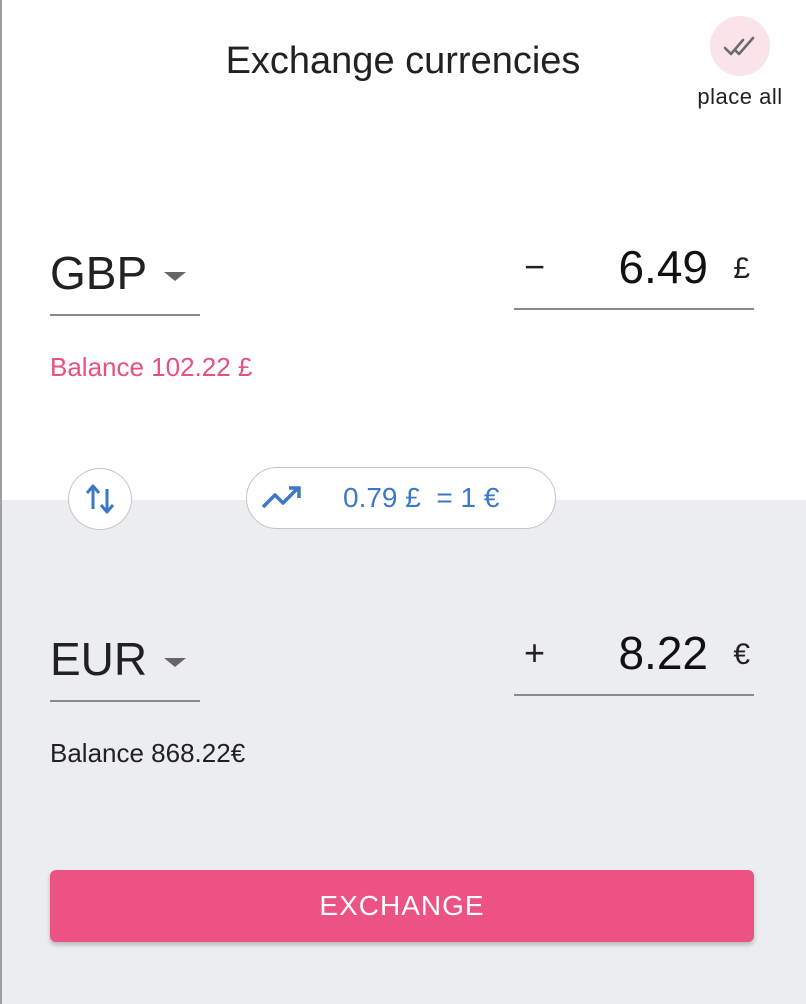  I want to click on from-amount-value: 6.49, so click(663, 267).